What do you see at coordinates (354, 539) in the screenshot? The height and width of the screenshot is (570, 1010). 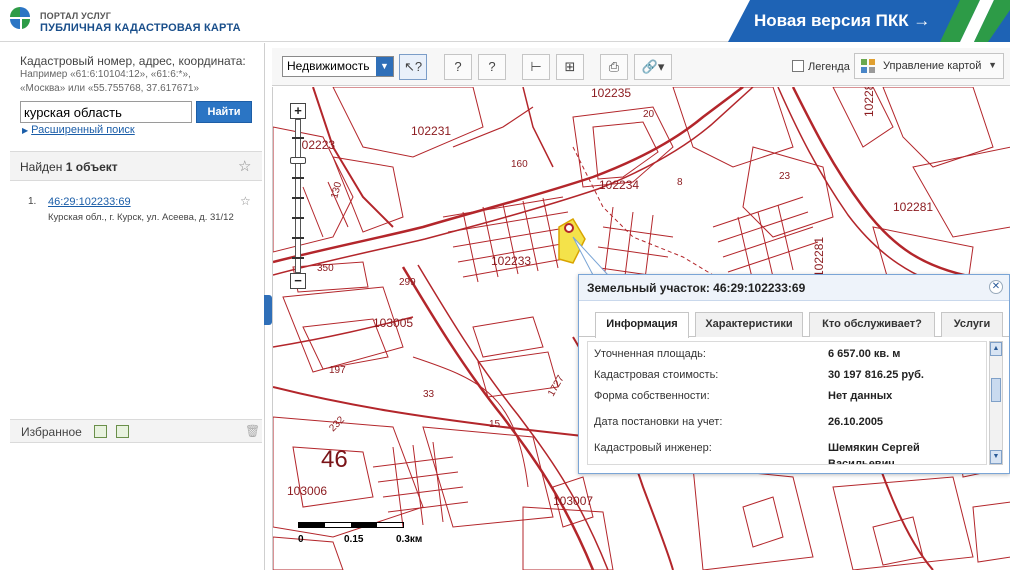 I see `scale-label: 0.15` at bounding box center [354, 539].